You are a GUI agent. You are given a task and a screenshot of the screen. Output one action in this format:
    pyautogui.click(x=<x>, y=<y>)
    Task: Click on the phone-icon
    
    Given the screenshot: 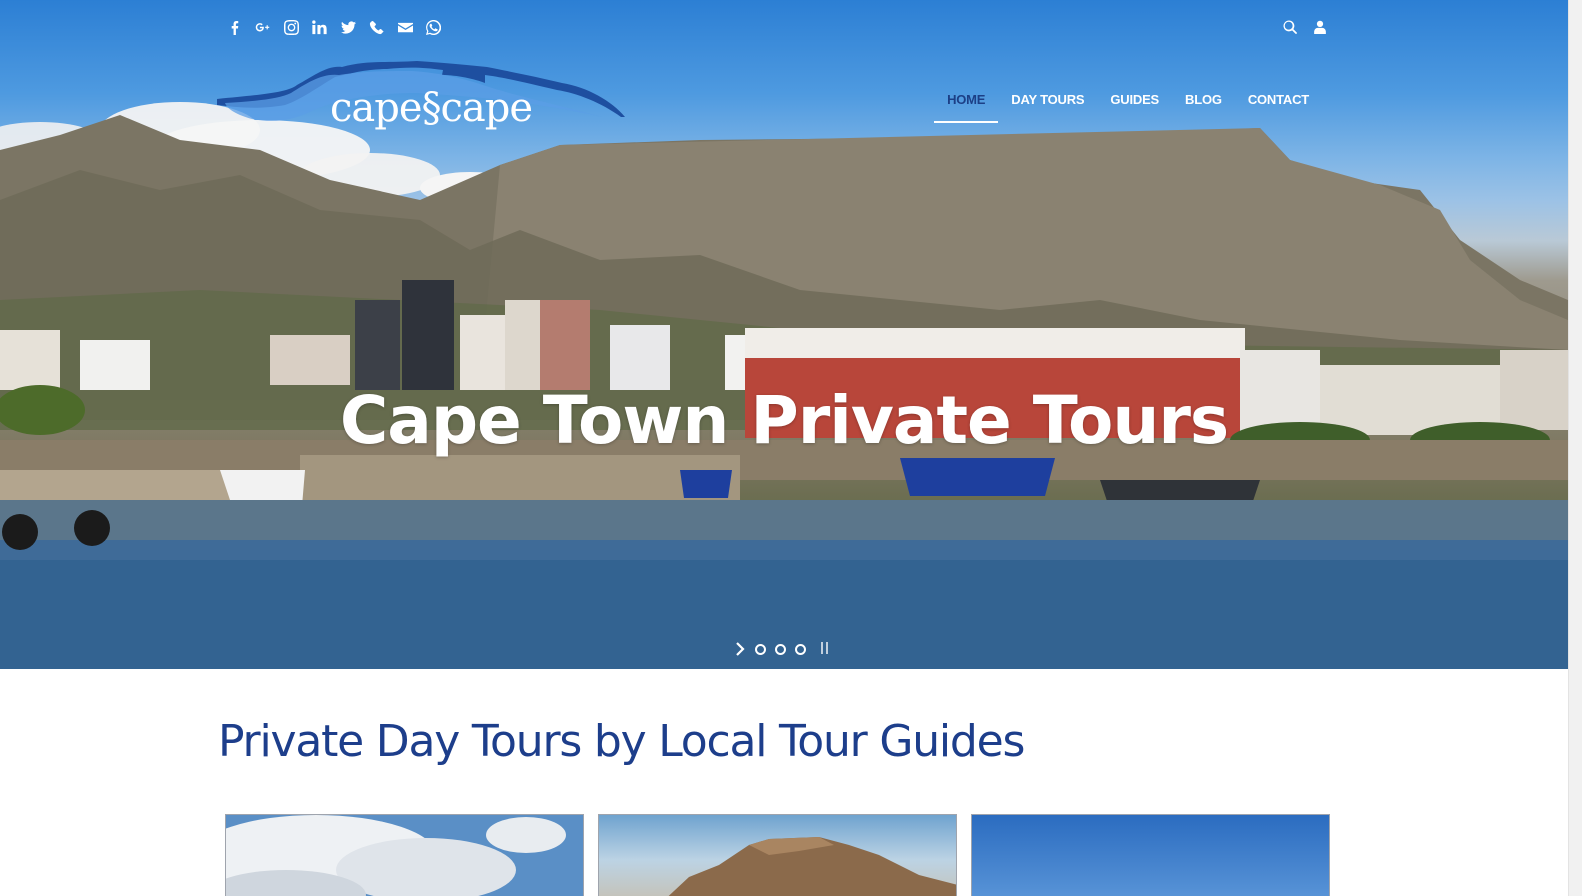 What is the action you would take?
    pyautogui.click(x=377, y=27)
    